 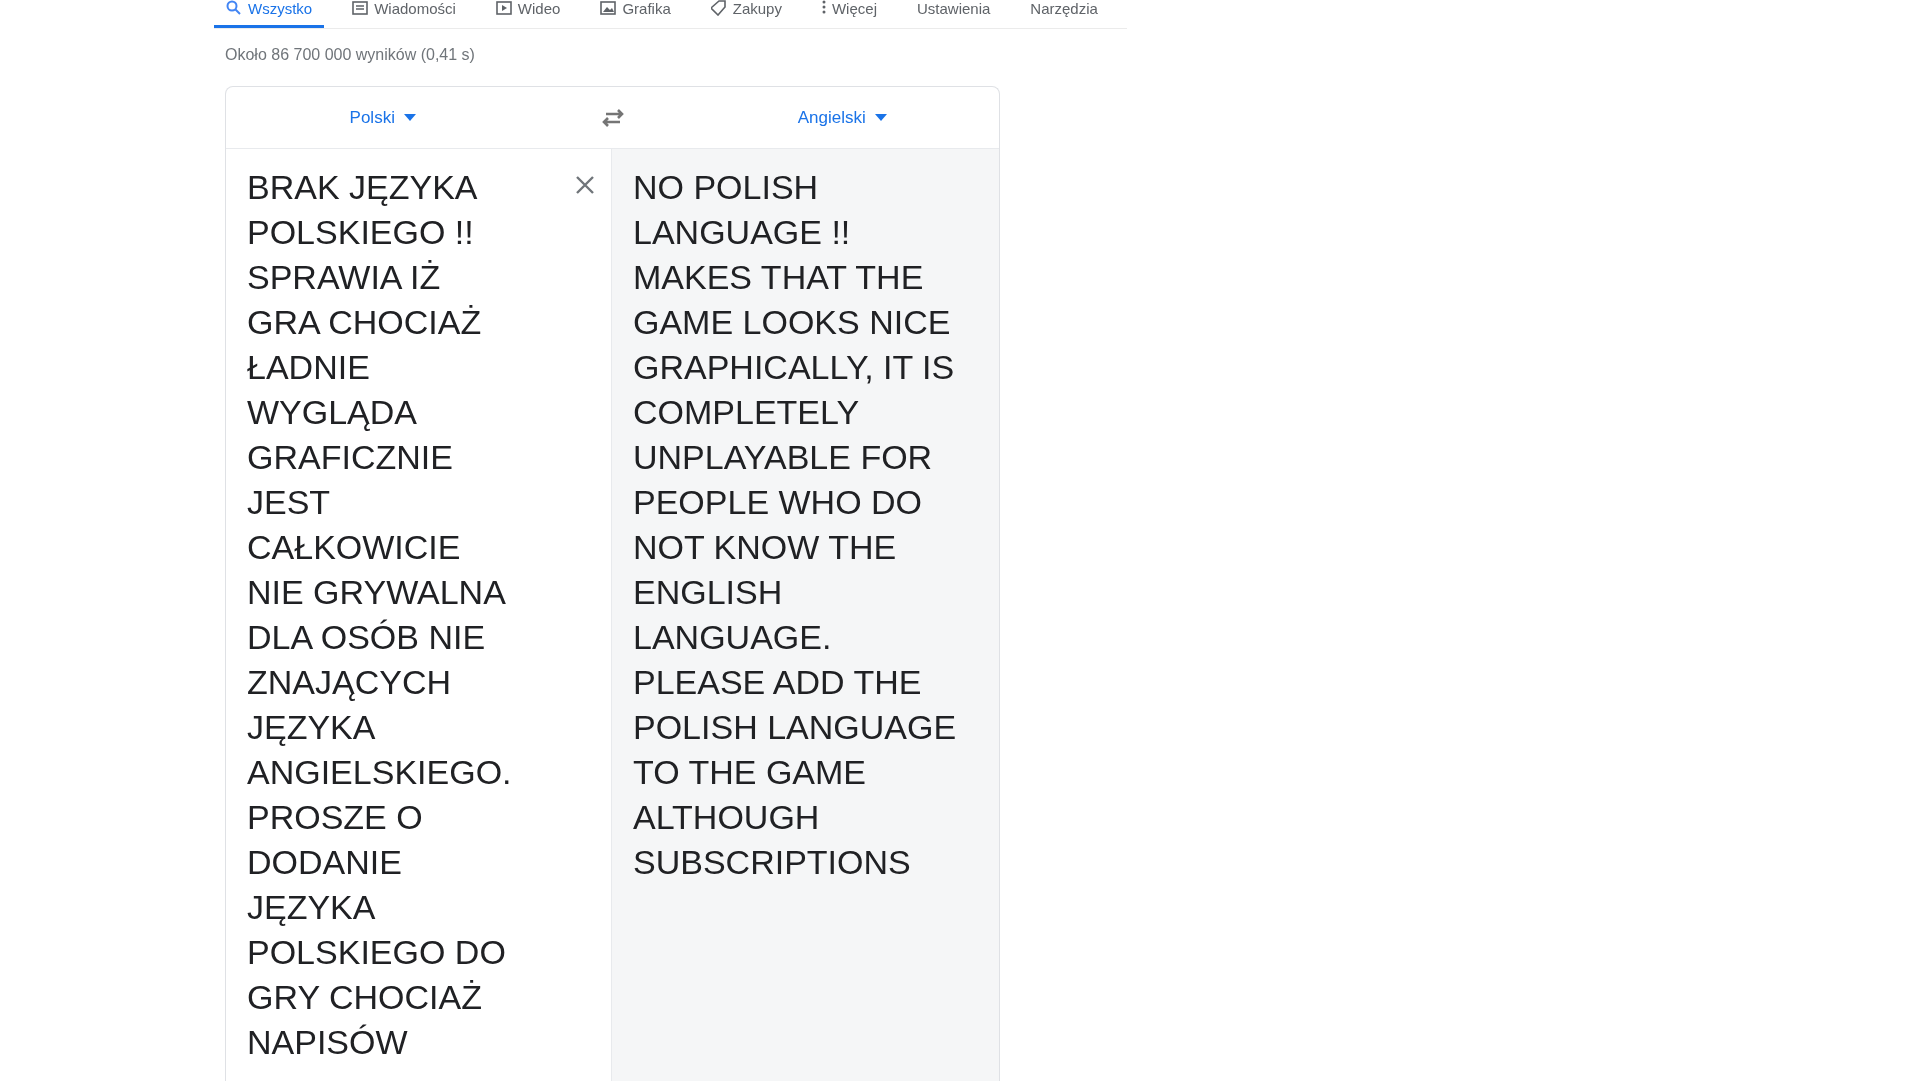 What do you see at coordinates (795, 525) in the screenshot?
I see `translated-text: NO POLISH LANGUAGE !! MAKES THAT THE GAME LOOKS NICE GRAPHICALLY, IT IS COMPLETELY UNPLAYABLE FOR PEOPLE WHO DO NOT KNOW THE ENGLISH LANGUAGE. PLEASE ADD THE POLISH LANGUAGE TO THE GAME ALTHOUGH SUBSCRIPTIONS` at bounding box center [795, 525].